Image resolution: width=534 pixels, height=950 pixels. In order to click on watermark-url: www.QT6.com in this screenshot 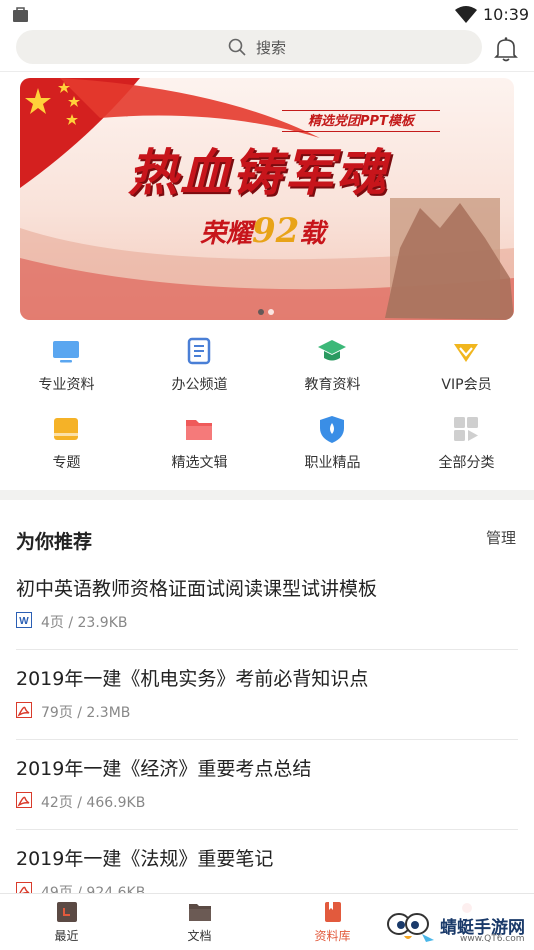, I will do `click(492, 939)`.